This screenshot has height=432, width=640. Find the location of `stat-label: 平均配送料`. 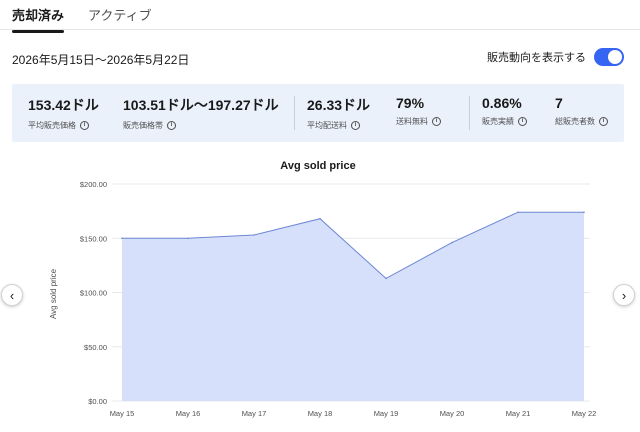

stat-label: 平均配送料 is located at coordinates (327, 125).